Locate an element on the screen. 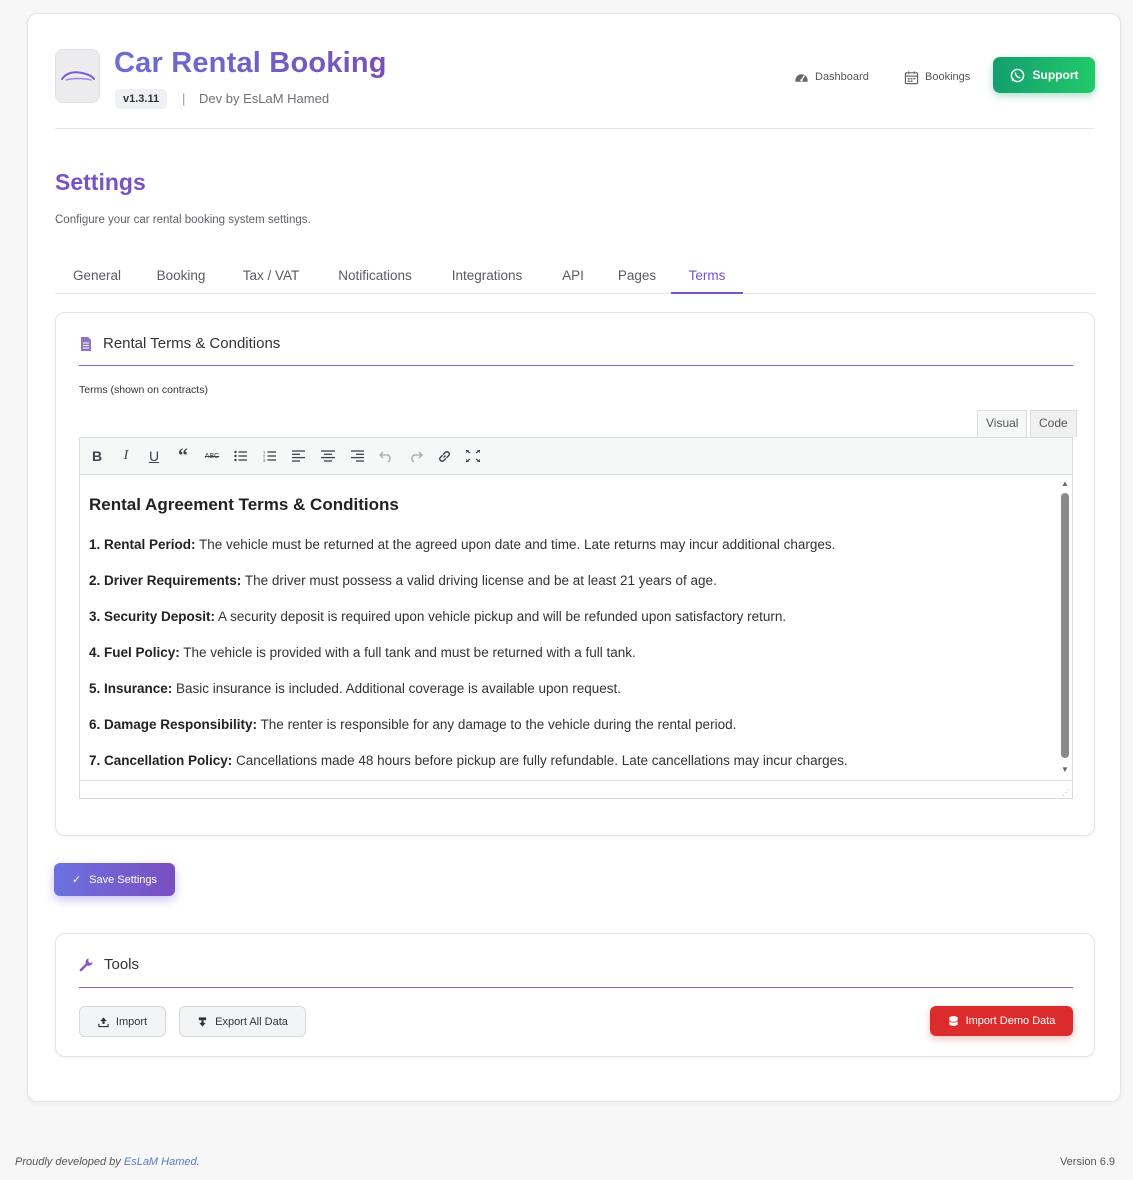 This screenshot has width=1133, height=1180. export-label: Export All Data is located at coordinates (251, 1021).